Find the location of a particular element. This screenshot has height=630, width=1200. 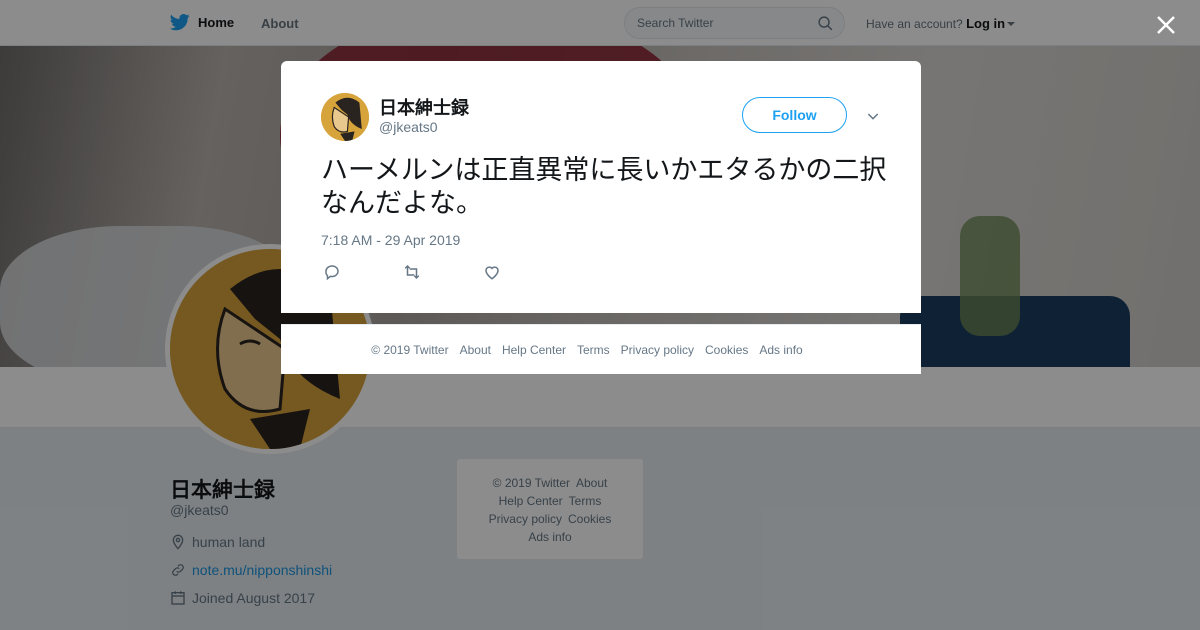

footer-cookies-link: Cookies is located at coordinates (726, 350).